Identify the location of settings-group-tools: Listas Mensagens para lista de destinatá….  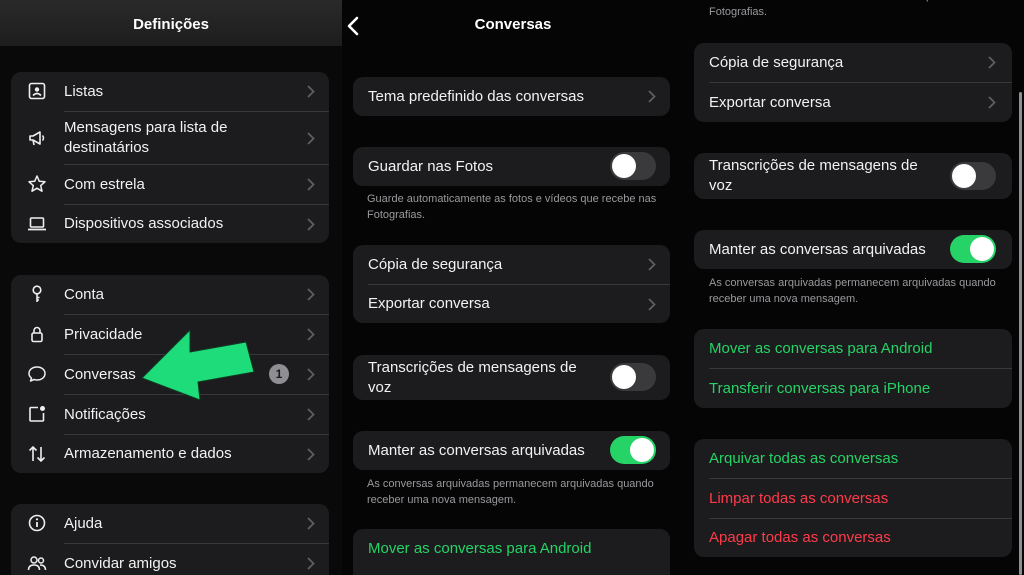
(170, 157).